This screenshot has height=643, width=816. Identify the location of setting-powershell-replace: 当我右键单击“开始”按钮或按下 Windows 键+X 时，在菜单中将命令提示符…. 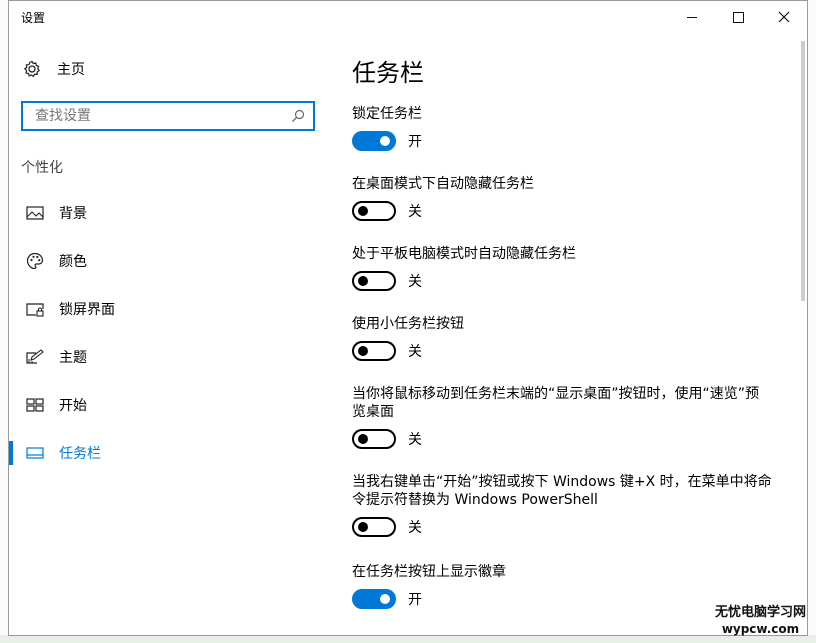
(572, 505).